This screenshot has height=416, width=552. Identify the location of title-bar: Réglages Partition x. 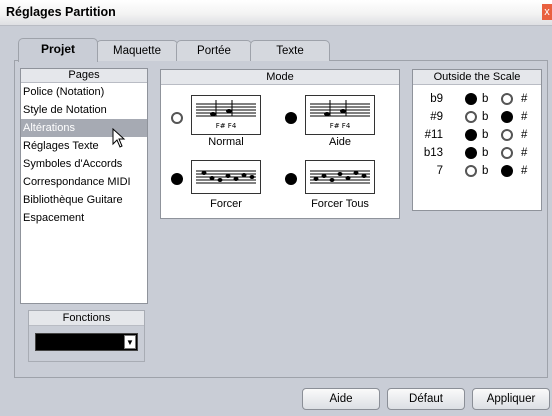
(276, 13).